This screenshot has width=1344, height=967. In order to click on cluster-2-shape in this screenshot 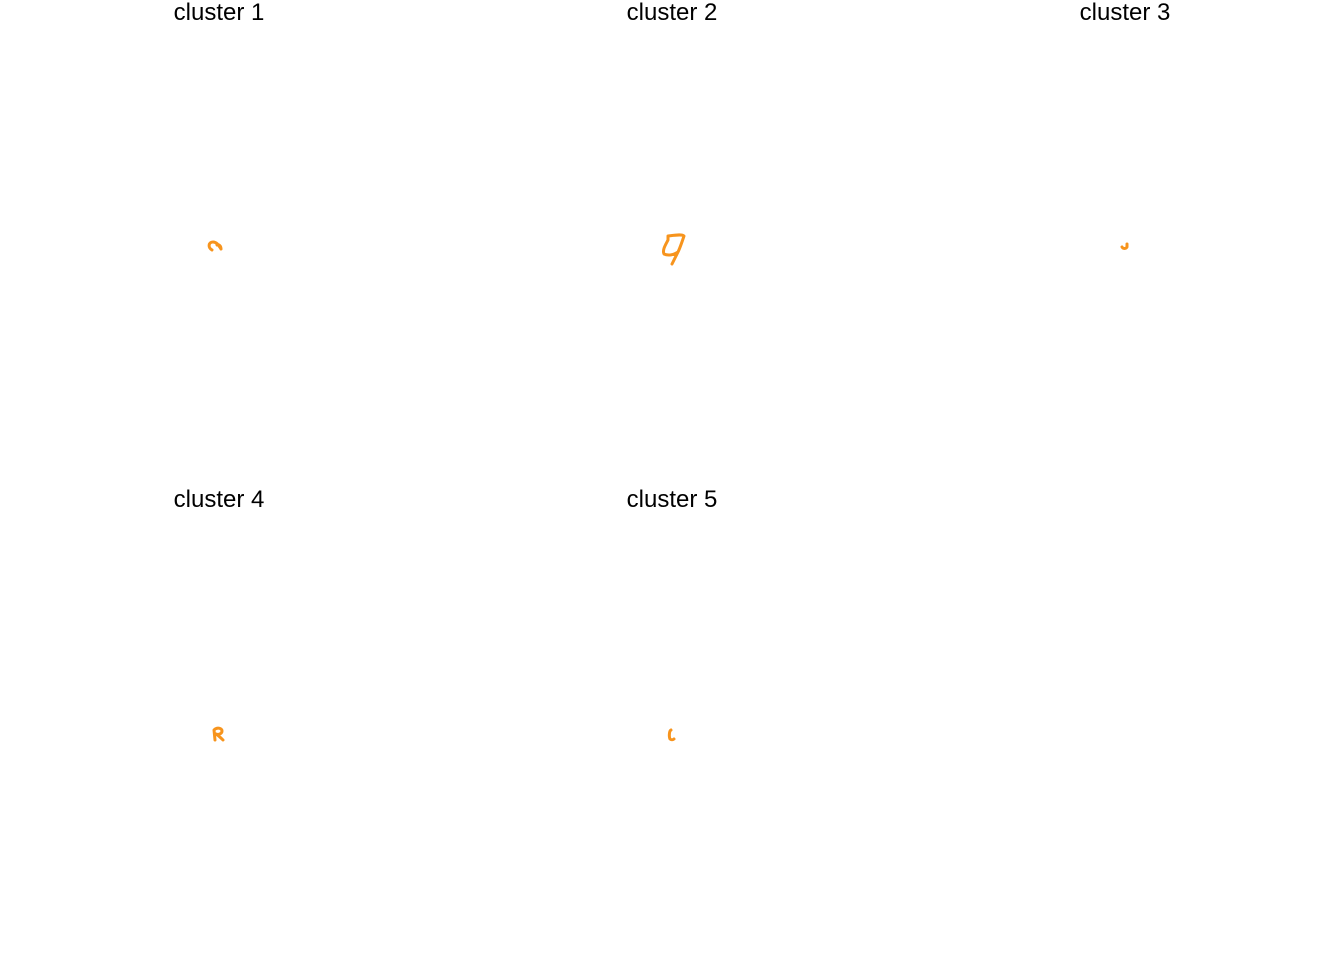, I will do `click(674, 249)`.